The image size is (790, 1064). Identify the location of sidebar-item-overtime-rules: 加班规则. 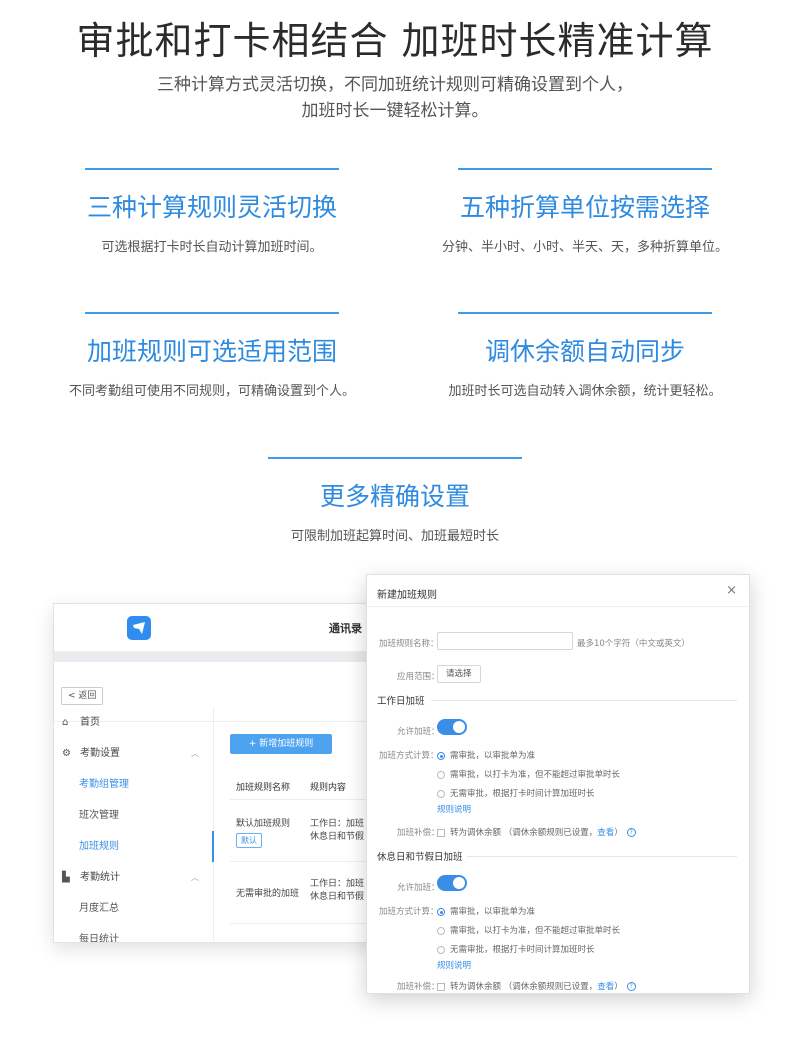
(134, 846).